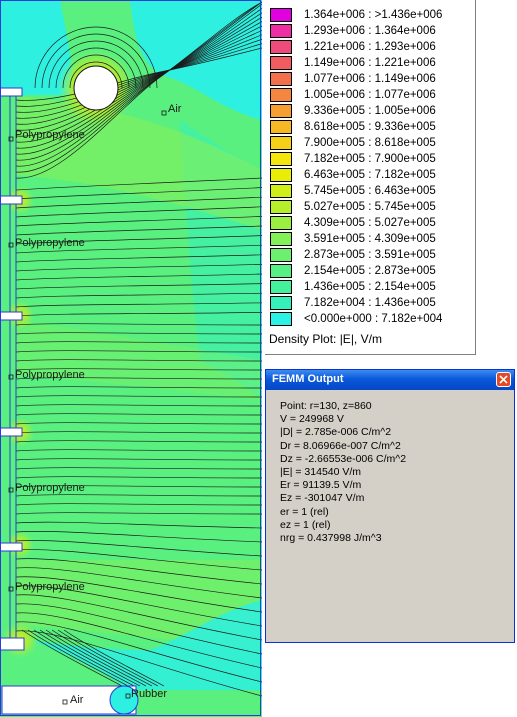  What do you see at coordinates (312, 419) in the screenshot?
I see `output-line: V = 249968 V` at bounding box center [312, 419].